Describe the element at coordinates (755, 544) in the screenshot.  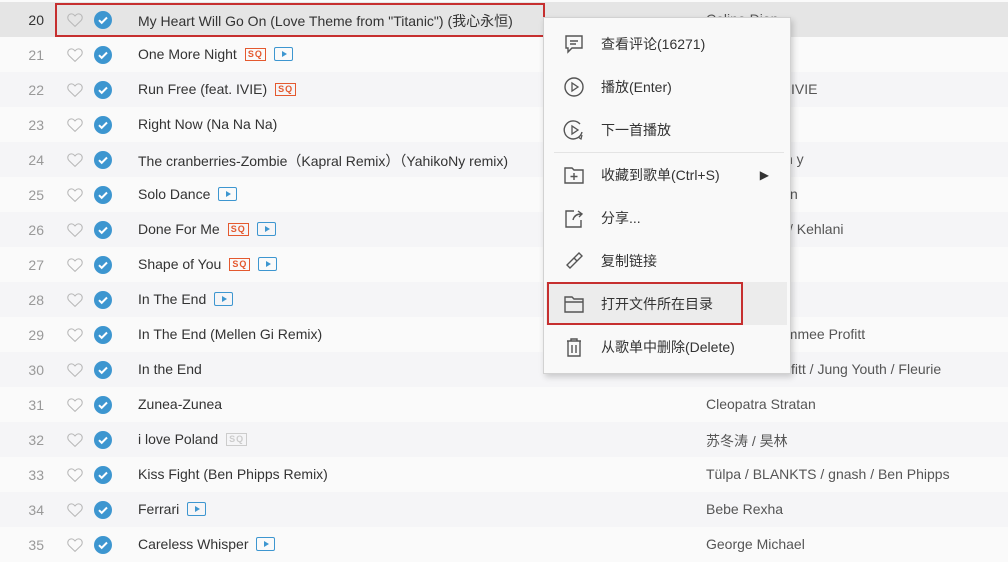
I see `song-artist: George Michael` at that location.